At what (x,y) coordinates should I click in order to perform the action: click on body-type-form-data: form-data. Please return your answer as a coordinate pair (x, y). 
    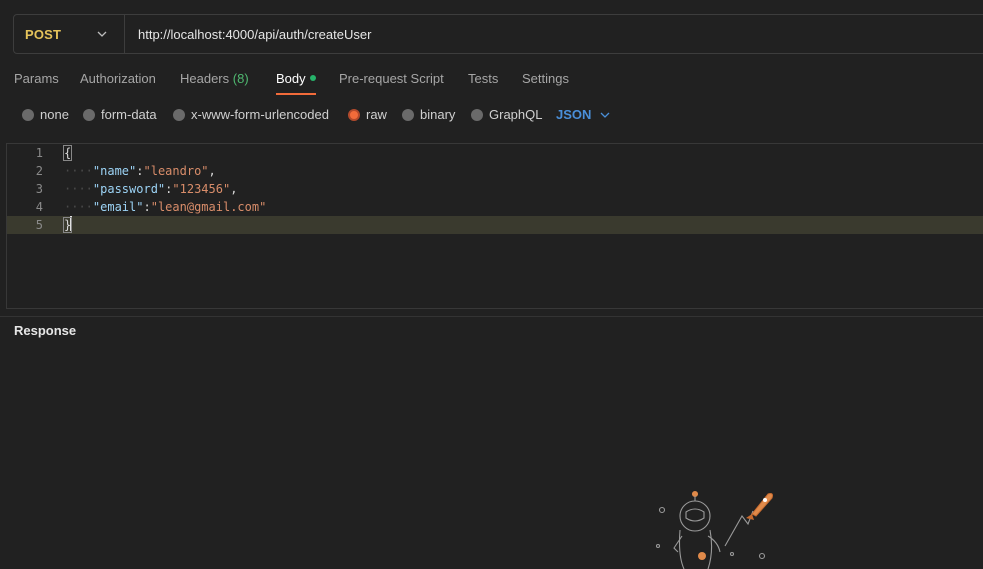
    Looking at the image, I should click on (120, 114).